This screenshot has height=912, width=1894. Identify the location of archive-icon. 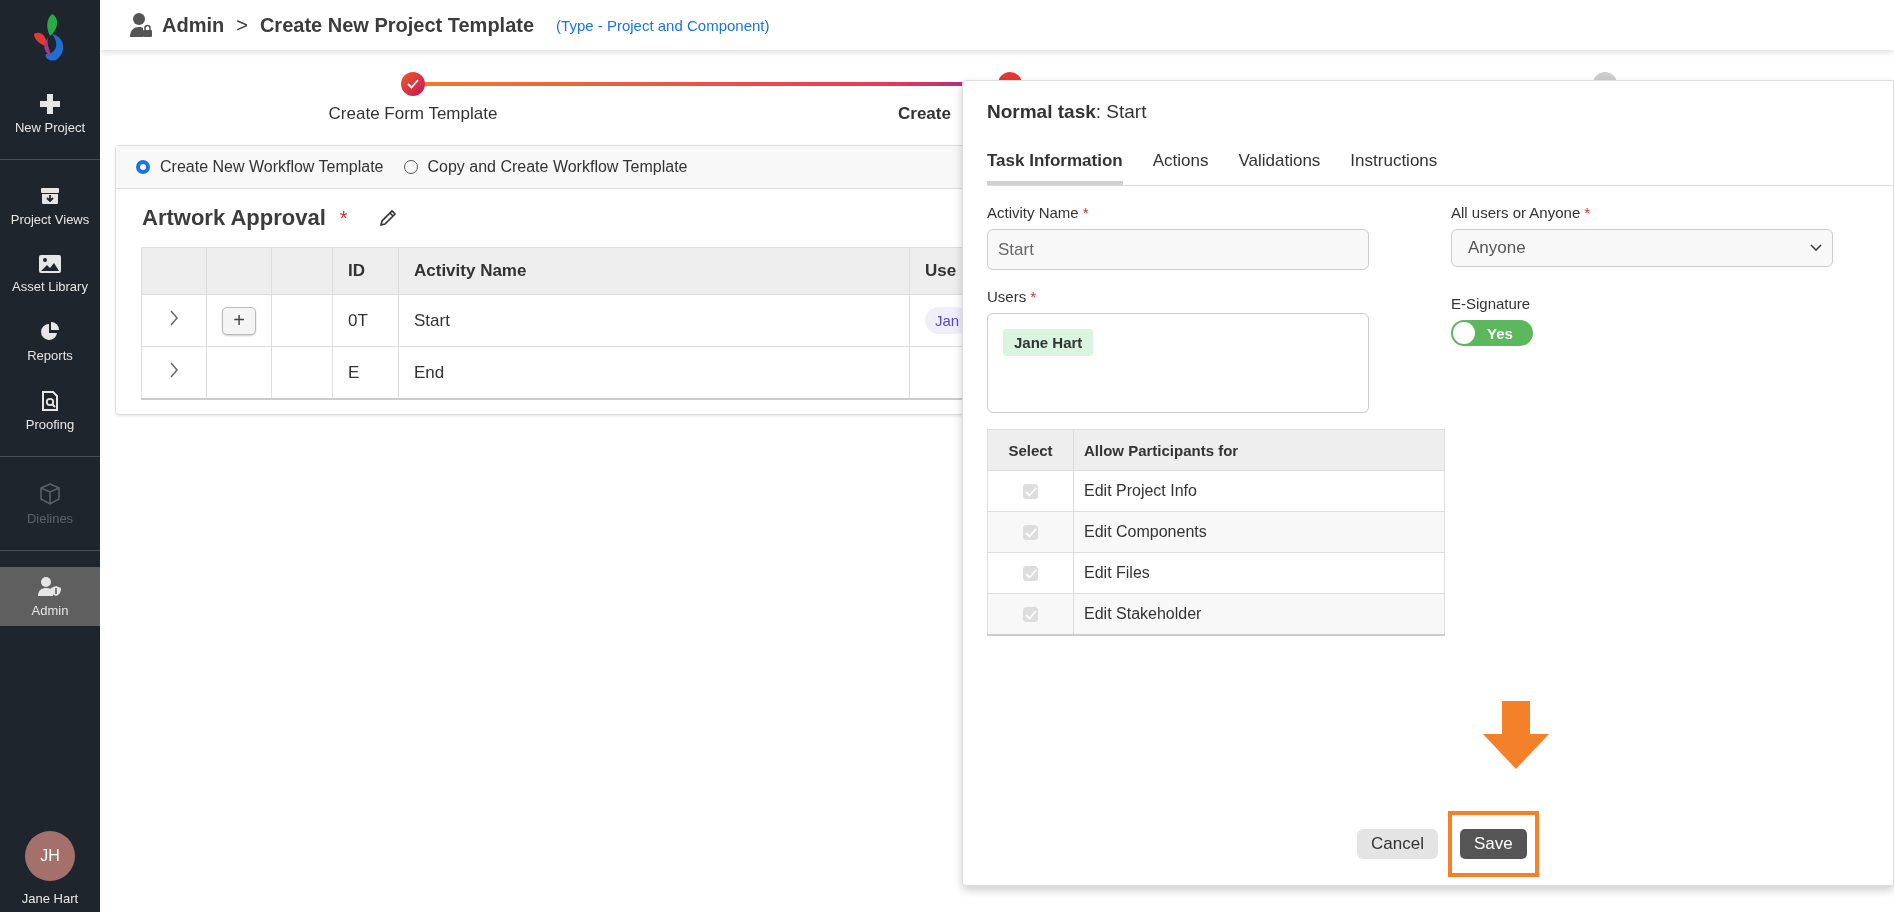
(50, 196).